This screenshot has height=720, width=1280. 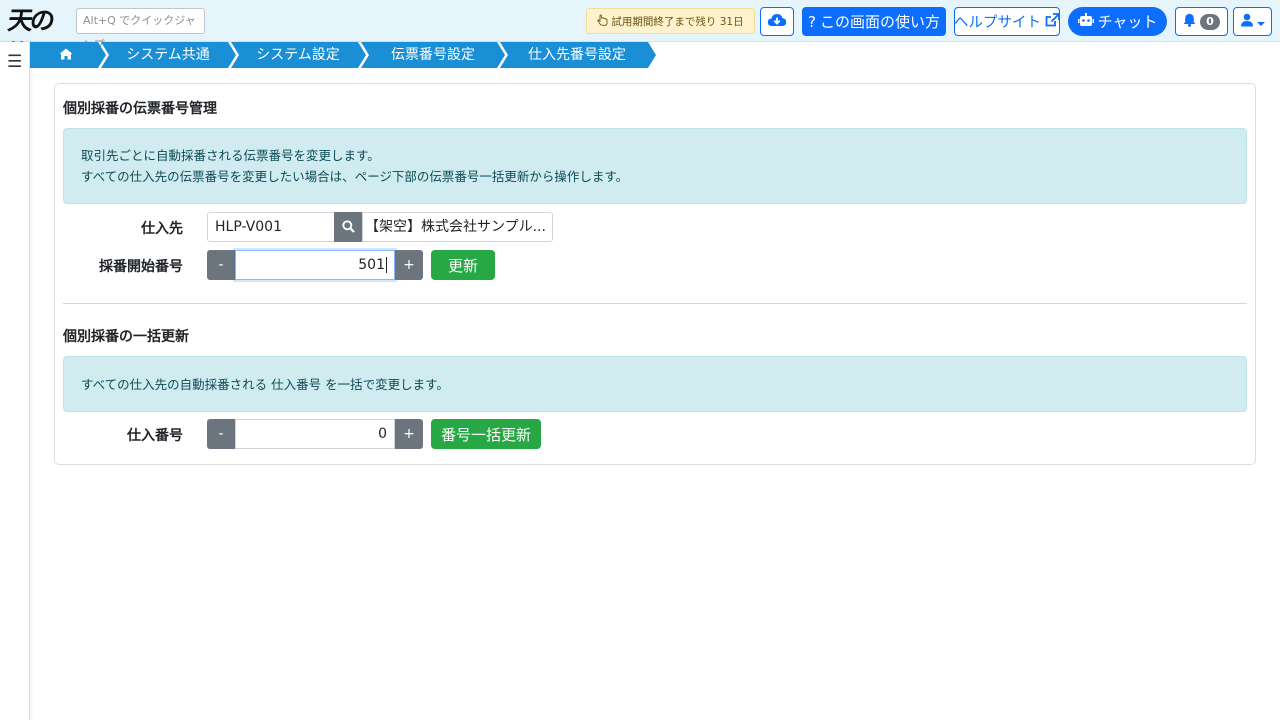 I want to click on chat-button: チャット, so click(x=1117, y=21).